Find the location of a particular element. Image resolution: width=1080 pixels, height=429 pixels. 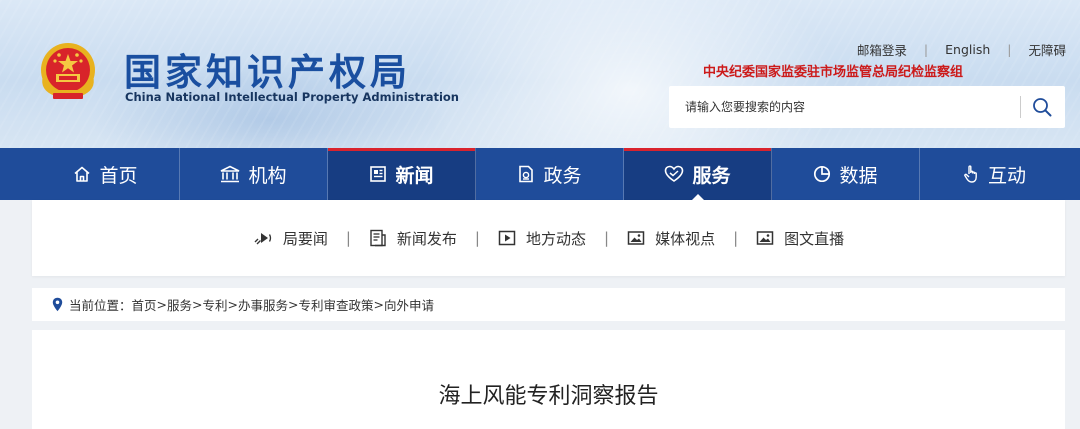

breadcrumb-foreign-filing: 向外申请 is located at coordinates (409, 304).